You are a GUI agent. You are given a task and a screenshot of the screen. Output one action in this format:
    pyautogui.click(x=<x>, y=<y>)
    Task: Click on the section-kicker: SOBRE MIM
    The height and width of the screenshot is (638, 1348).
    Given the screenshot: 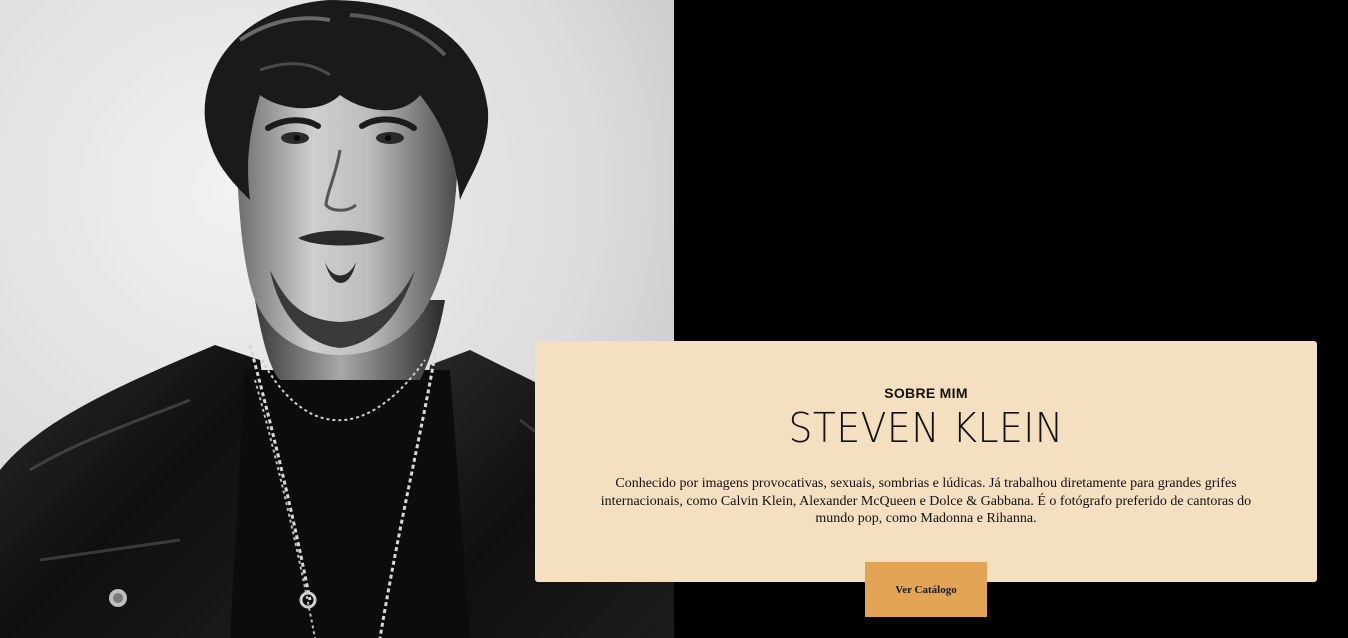 What is the action you would take?
    pyautogui.click(x=926, y=393)
    